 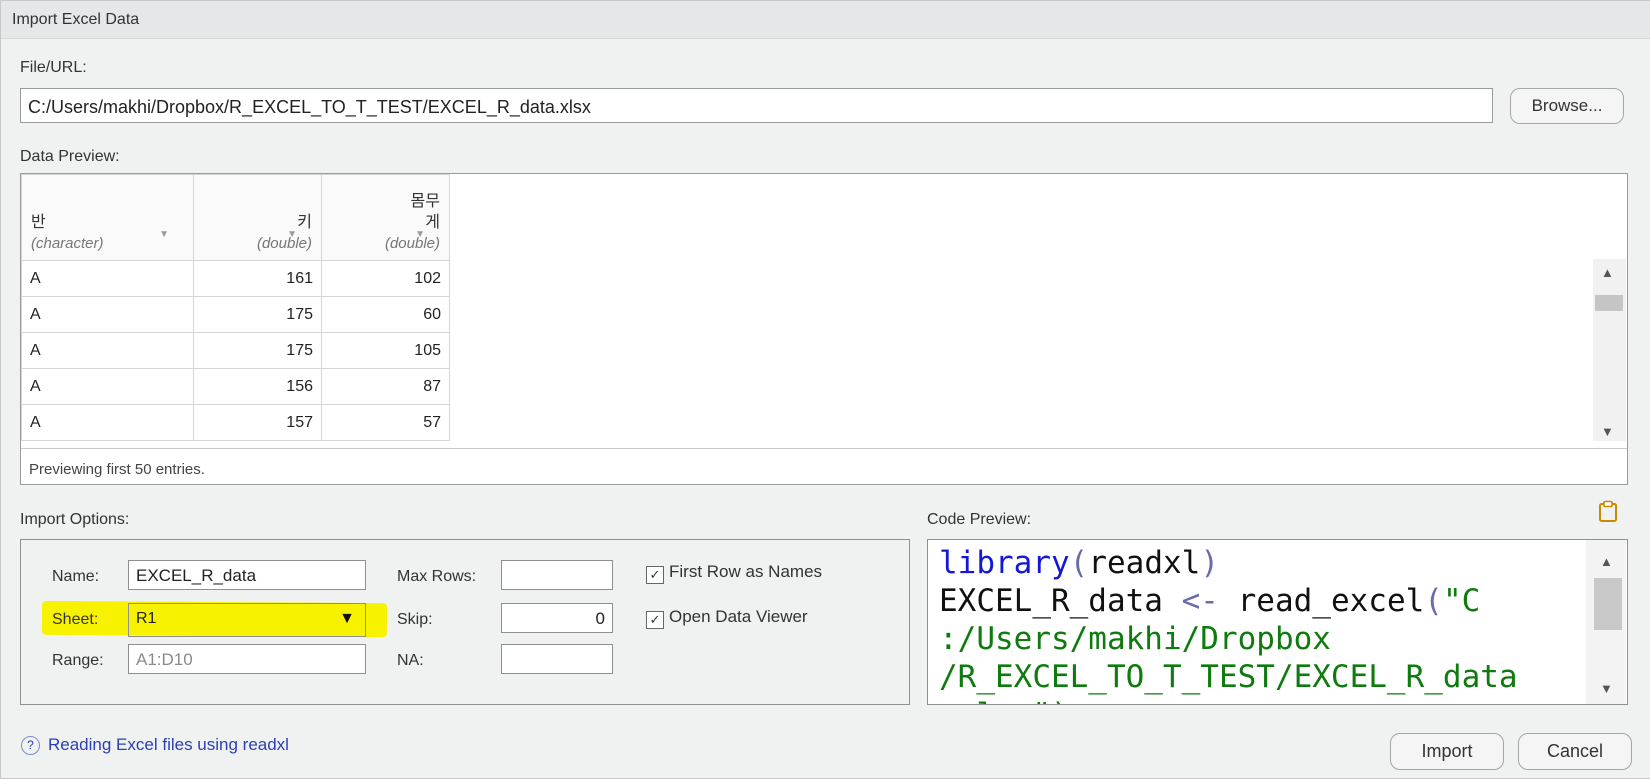 What do you see at coordinates (1609, 350) in the screenshot?
I see `preview-scrollbar: ▲ ▼` at bounding box center [1609, 350].